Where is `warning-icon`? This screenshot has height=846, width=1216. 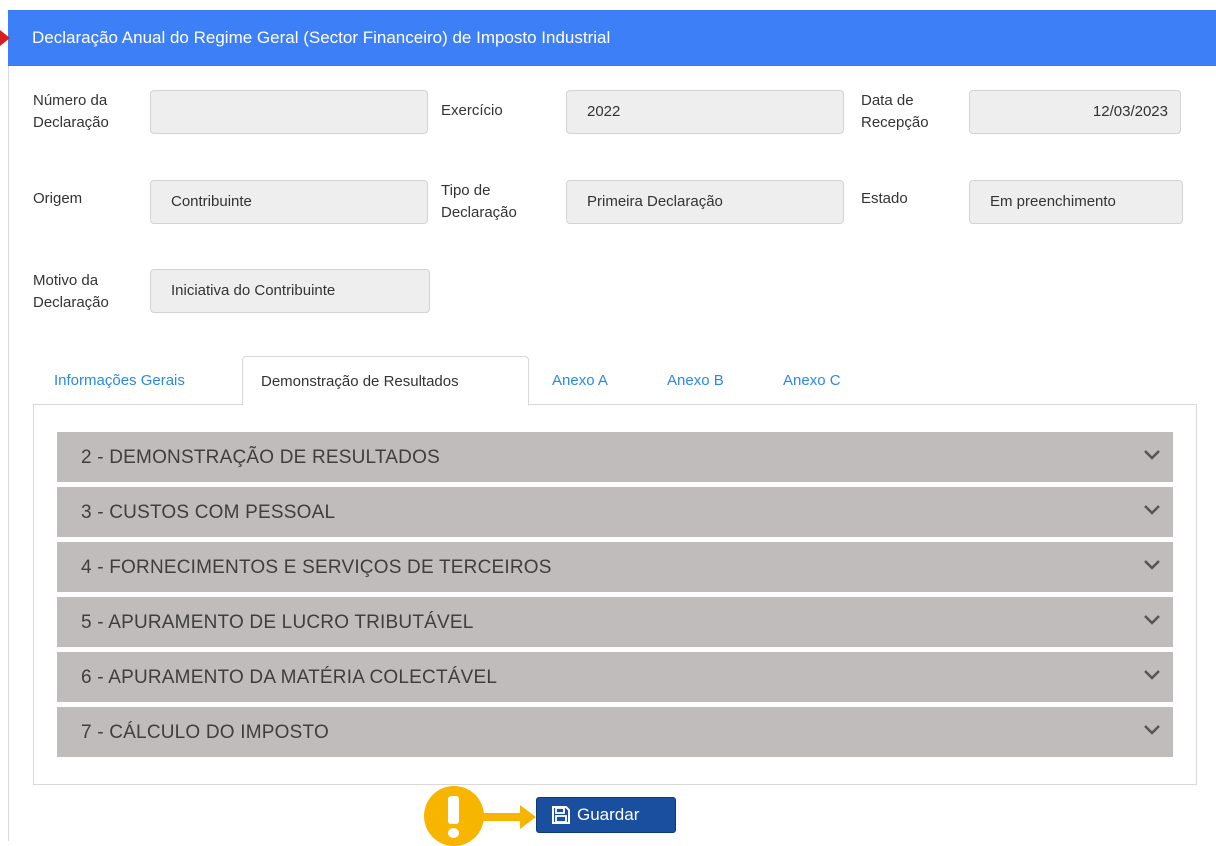 warning-icon is located at coordinates (454, 816).